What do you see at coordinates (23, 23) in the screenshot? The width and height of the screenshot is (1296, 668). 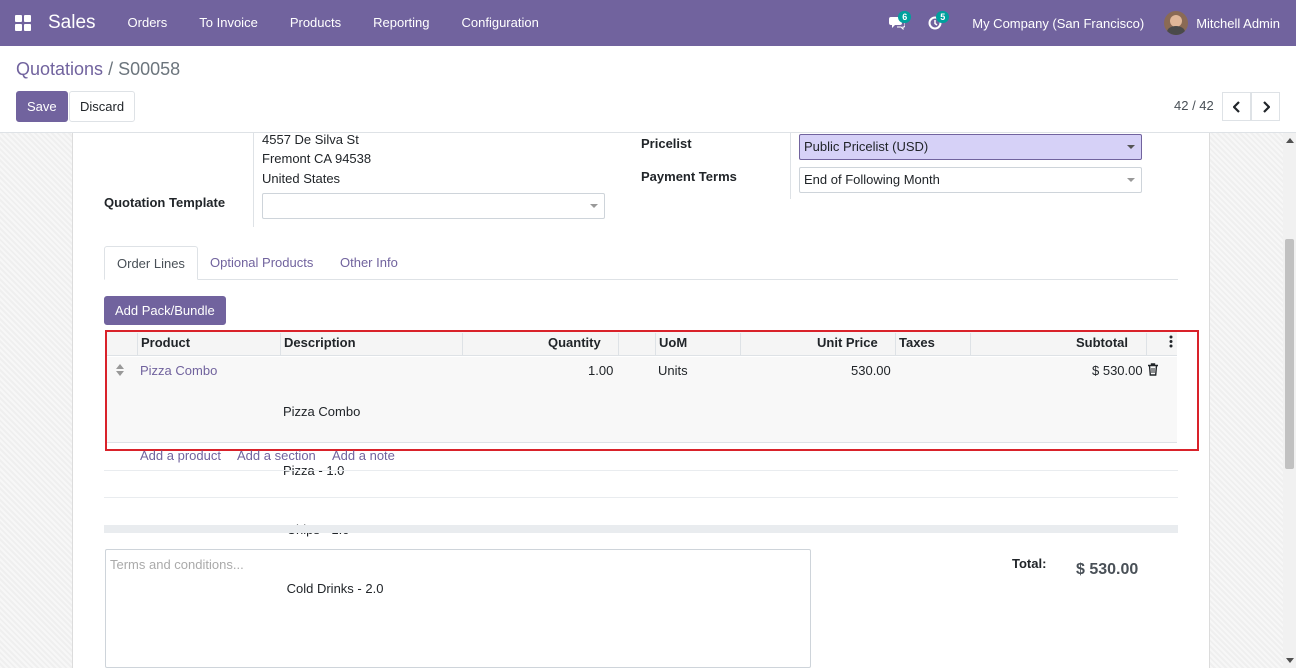 I see `apps-grid-icon` at bounding box center [23, 23].